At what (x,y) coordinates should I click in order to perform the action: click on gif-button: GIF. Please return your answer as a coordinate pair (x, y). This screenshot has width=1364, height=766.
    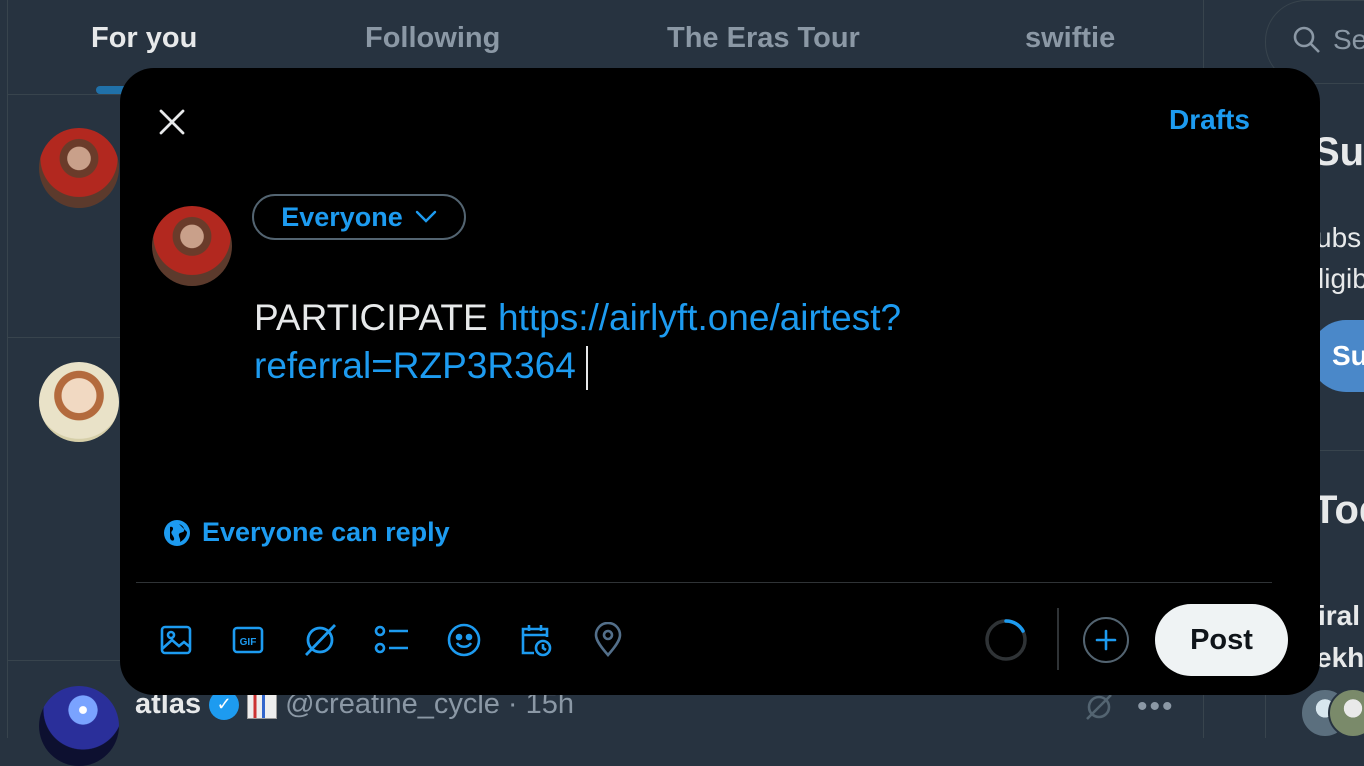
    Looking at the image, I should click on (248, 640).